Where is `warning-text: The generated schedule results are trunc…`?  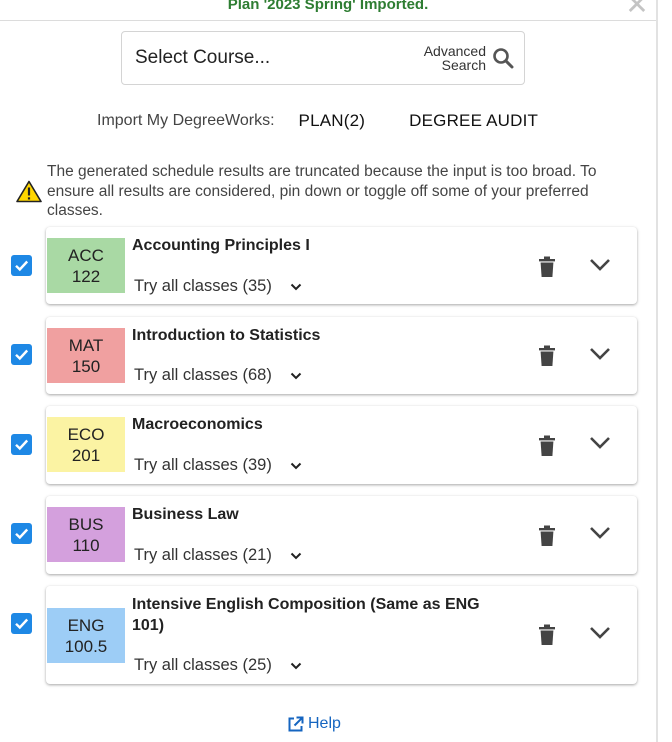
warning-text: The generated schedule results are trunc… is located at coordinates (322, 191).